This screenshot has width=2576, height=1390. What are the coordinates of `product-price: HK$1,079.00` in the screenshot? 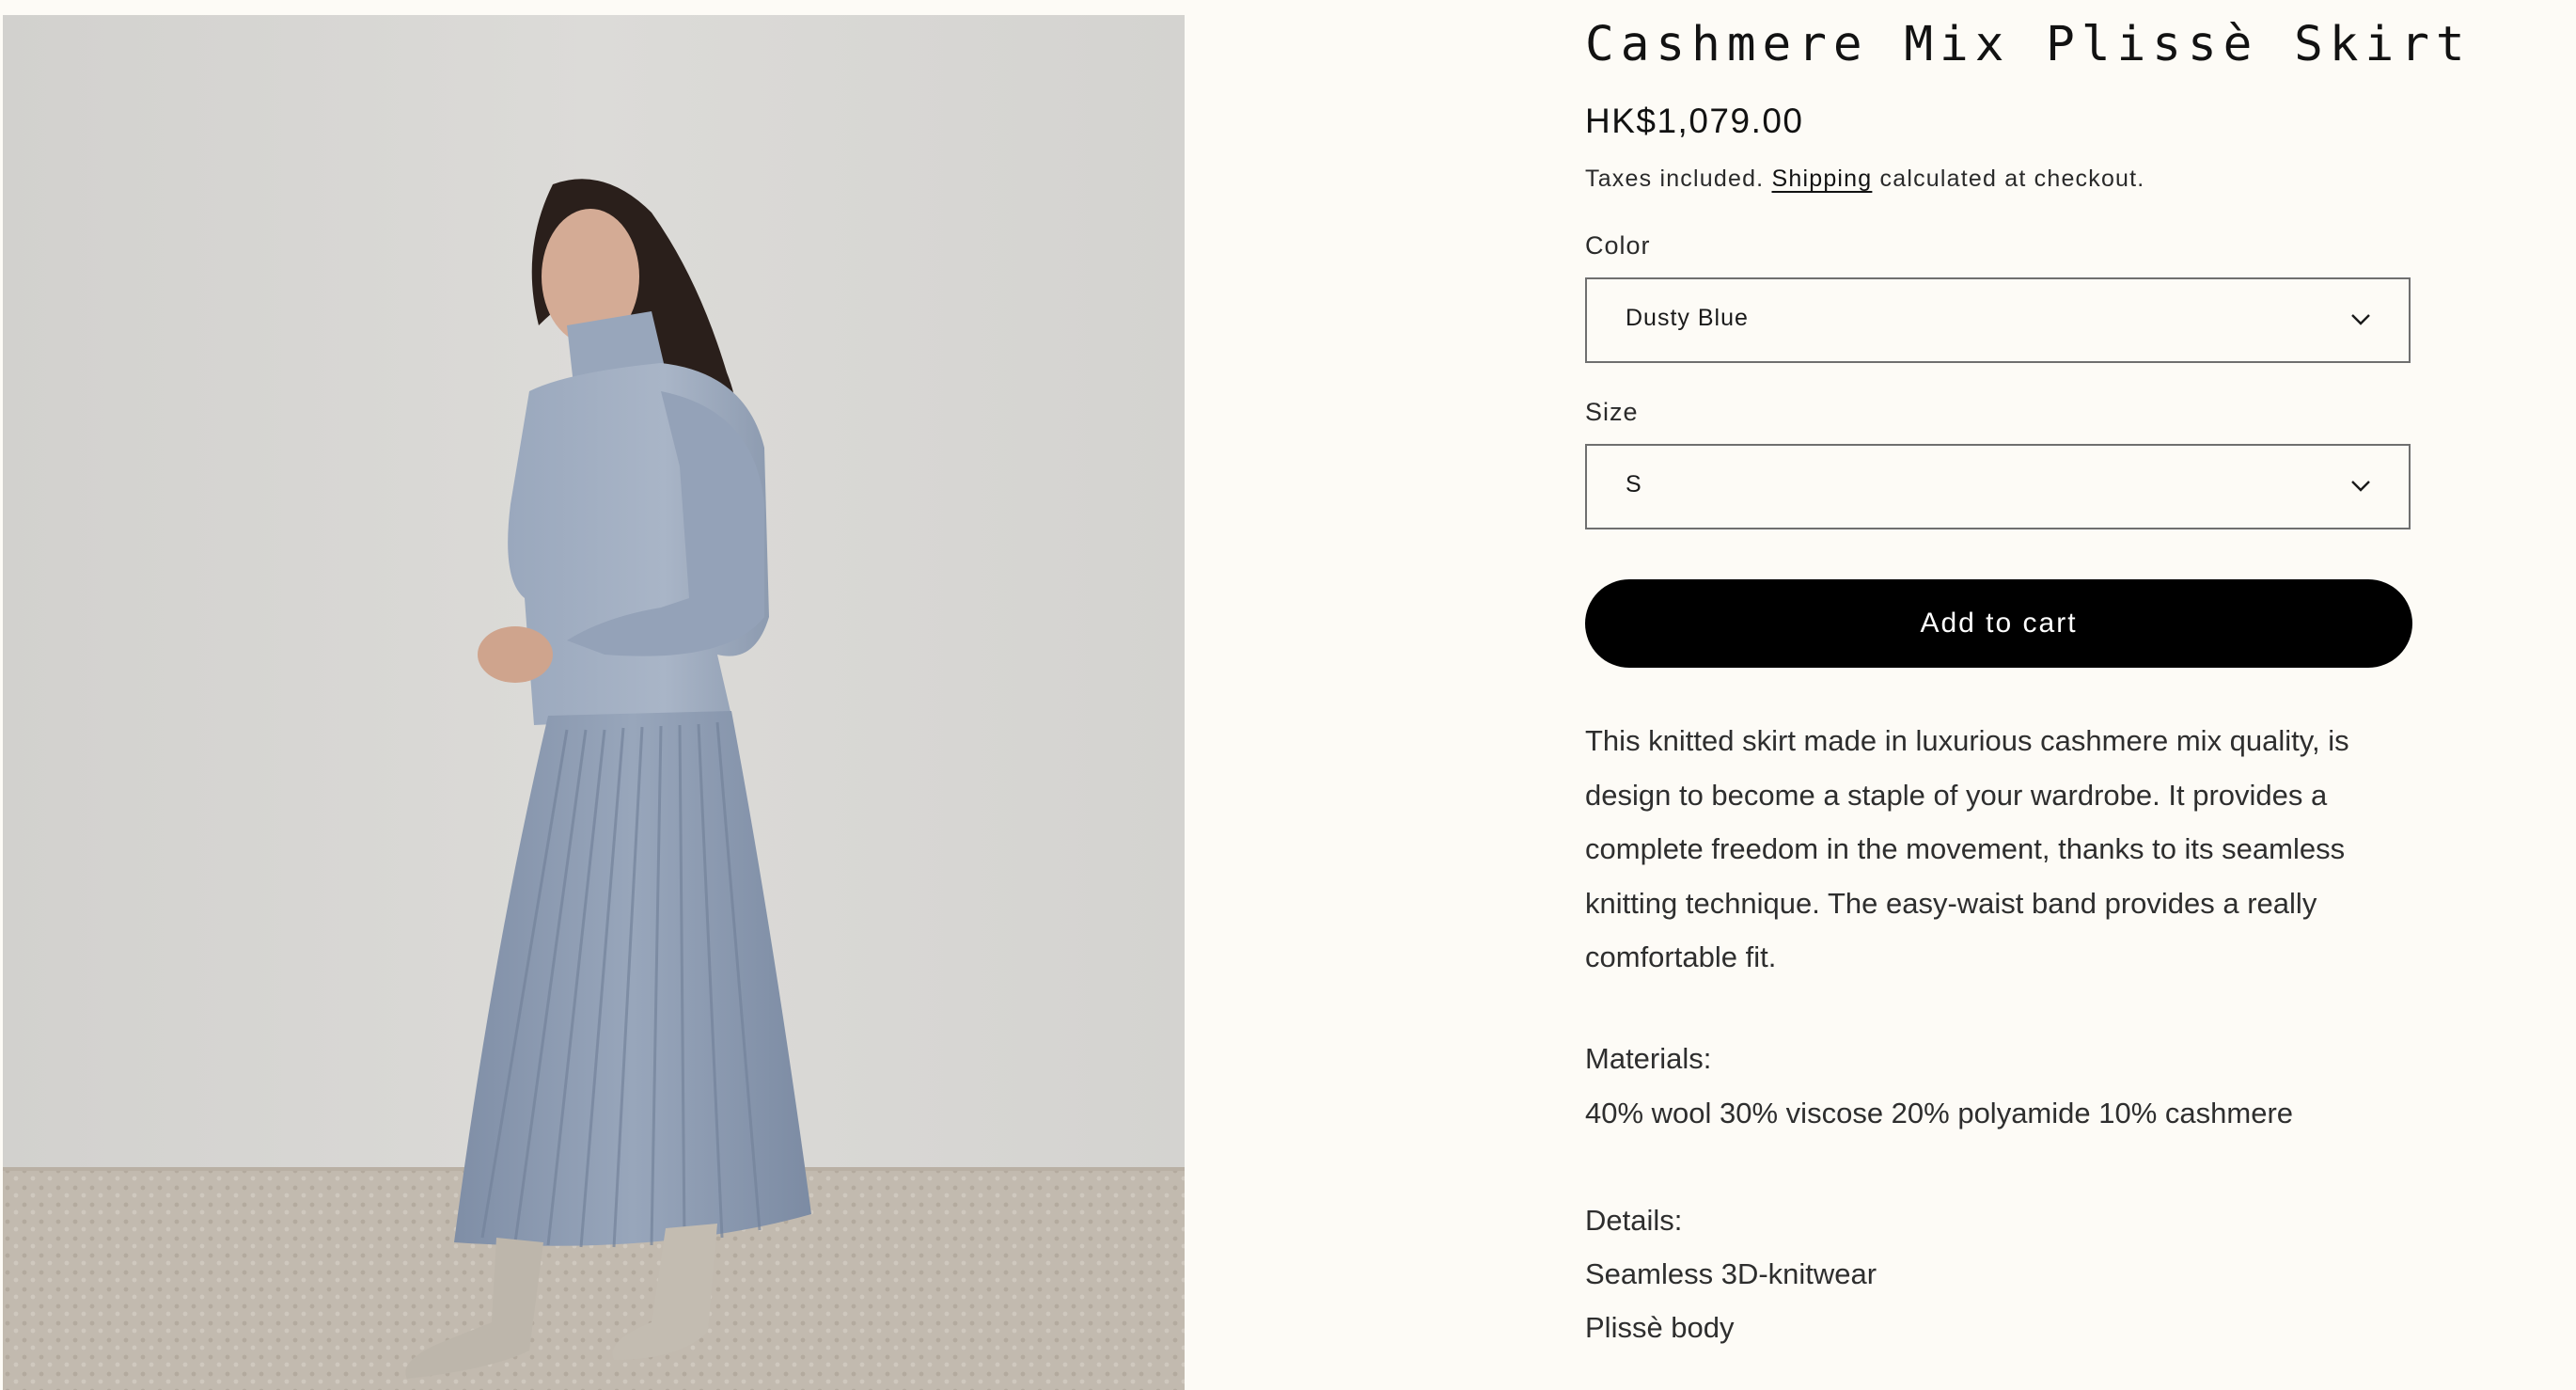 It's located at (1695, 121).